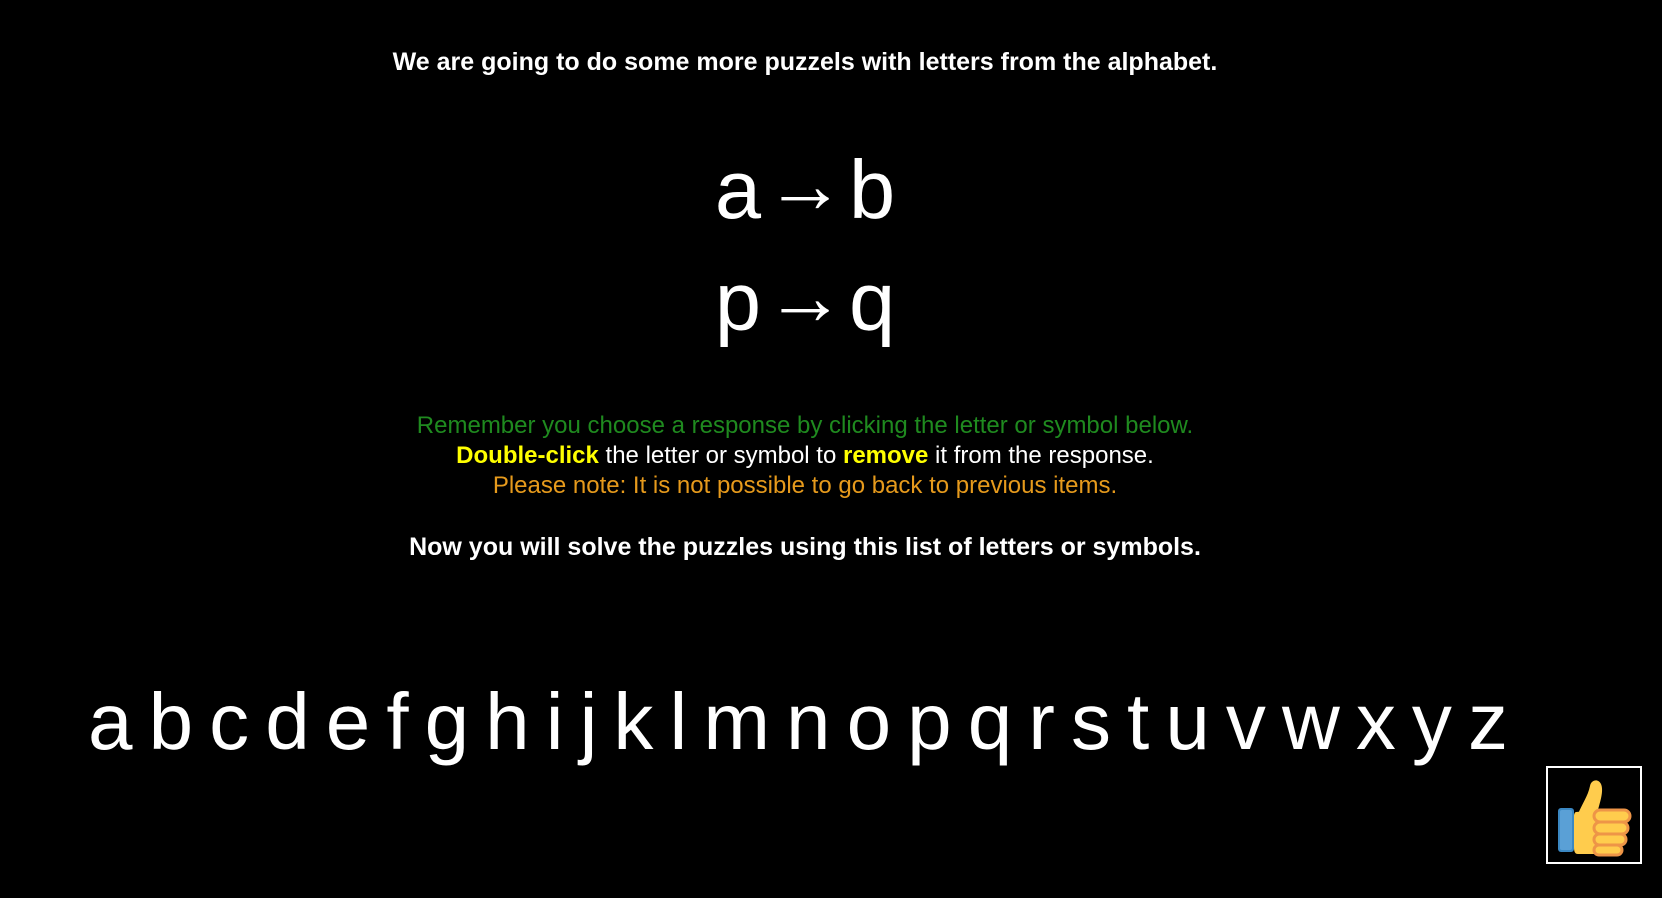  I want to click on letter-option-u: u, so click(1187, 727).